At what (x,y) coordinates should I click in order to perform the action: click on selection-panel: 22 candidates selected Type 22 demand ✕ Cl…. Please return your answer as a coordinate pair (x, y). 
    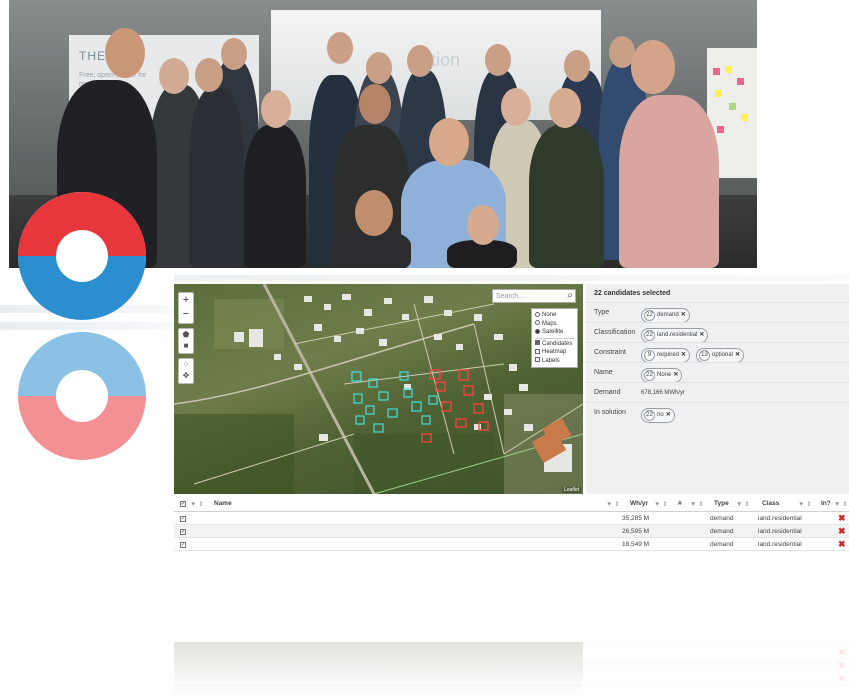
    Looking at the image, I should click on (717, 389).